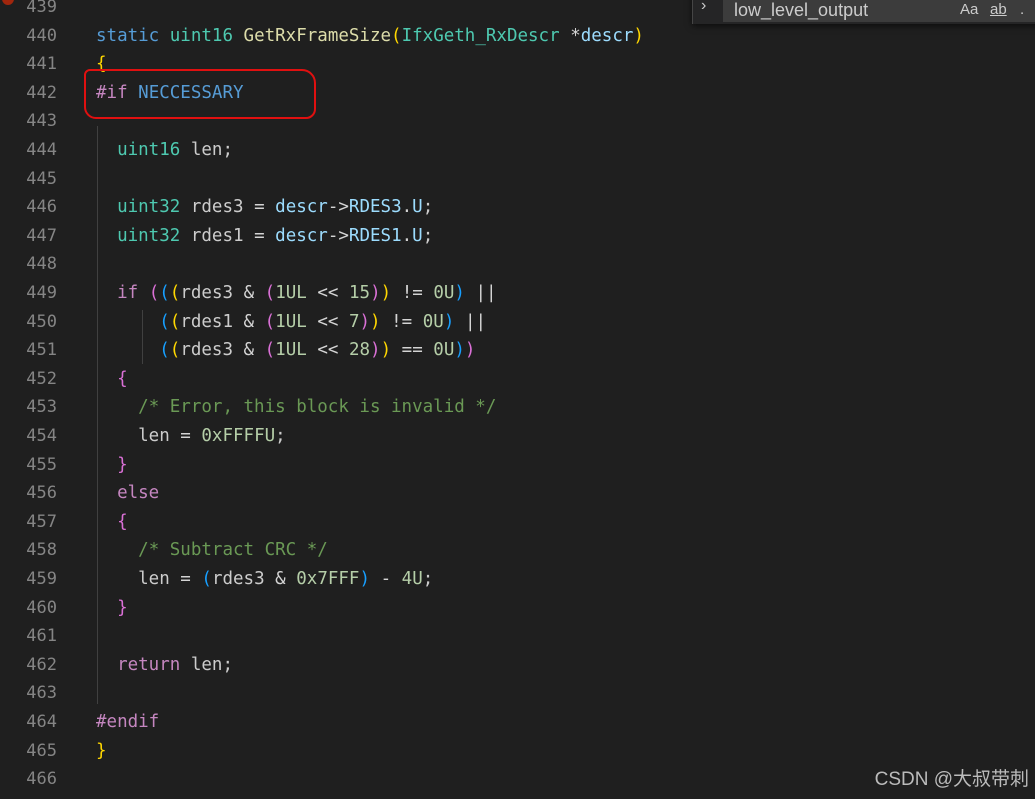  I want to click on line-number: 454, so click(41, 436).